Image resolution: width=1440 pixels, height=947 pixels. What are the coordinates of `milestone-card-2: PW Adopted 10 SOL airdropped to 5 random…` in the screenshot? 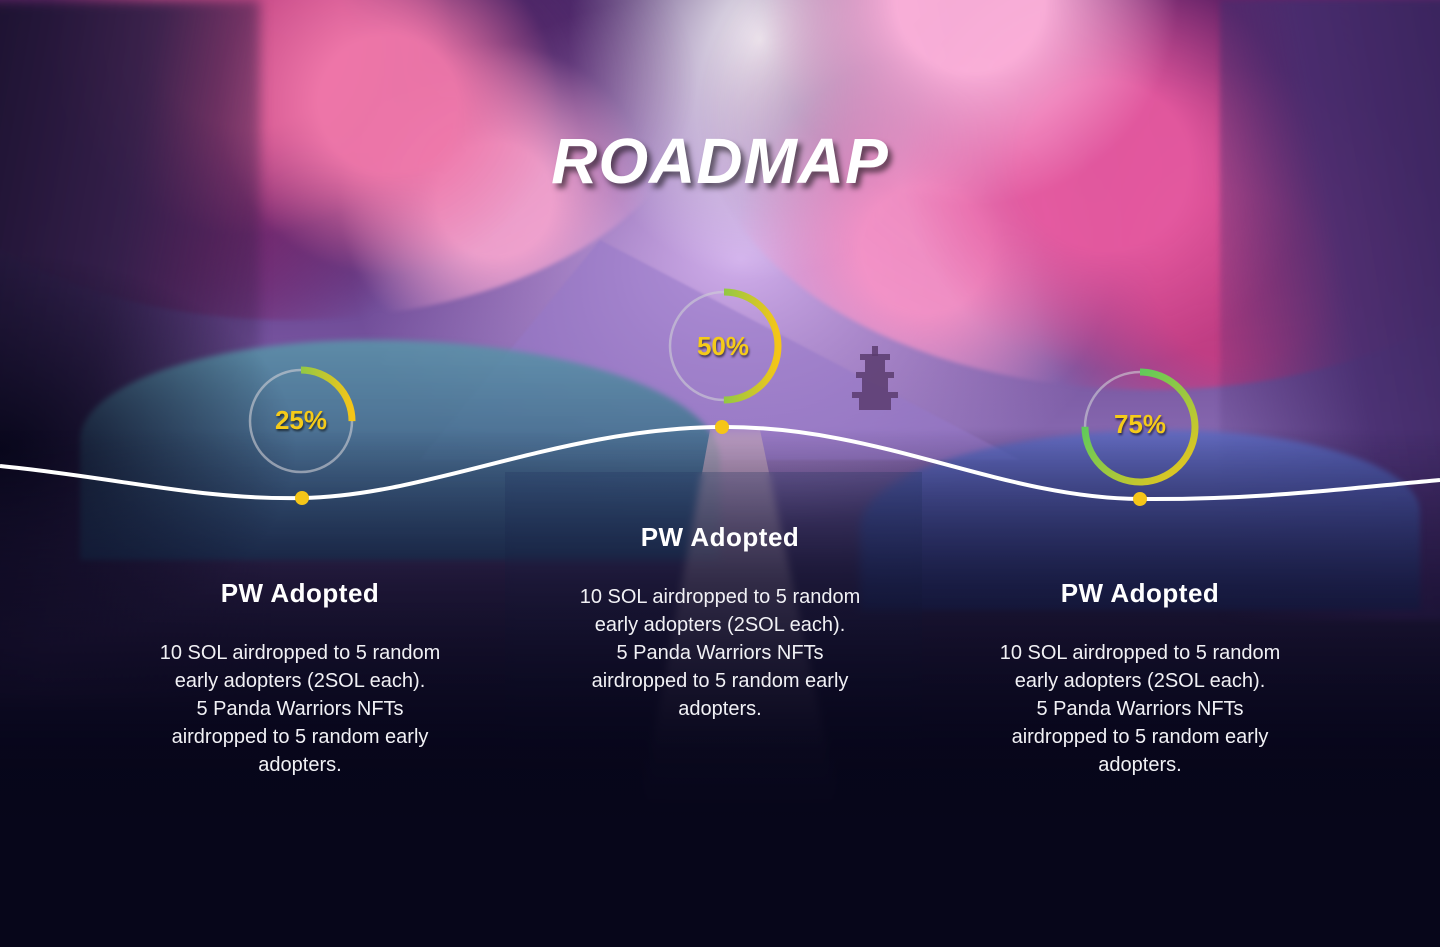 It's located at (720, 622).